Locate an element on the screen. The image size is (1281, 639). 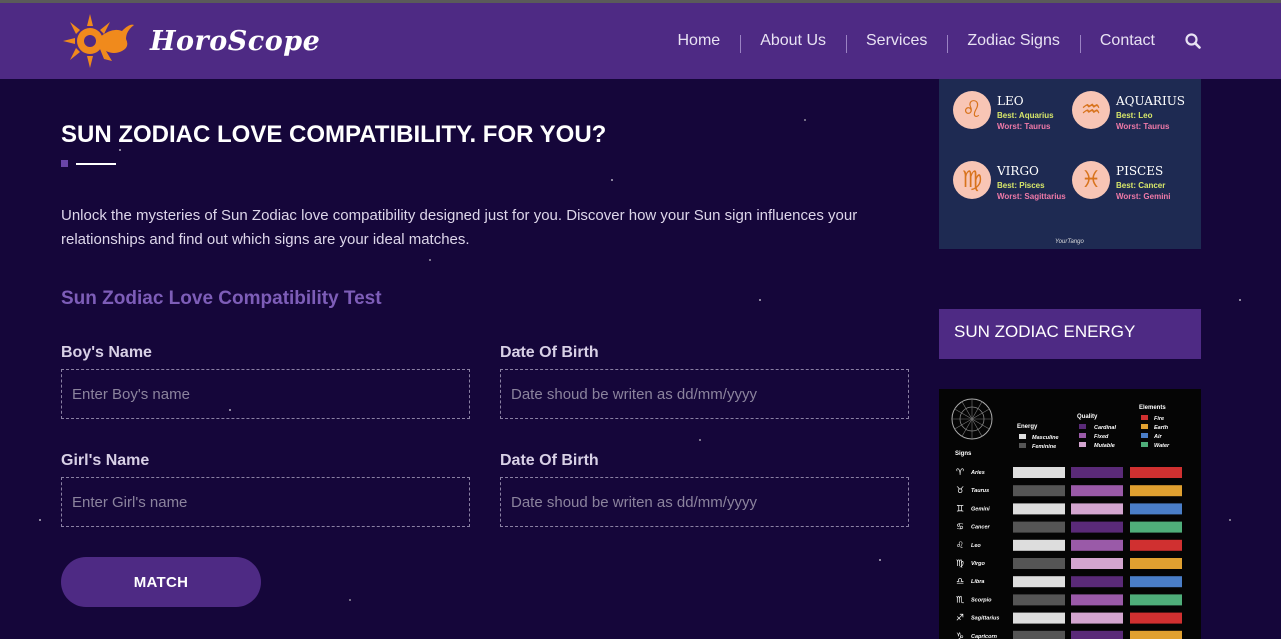
nav-about-us: About Us is located at coordinates (793, 42).